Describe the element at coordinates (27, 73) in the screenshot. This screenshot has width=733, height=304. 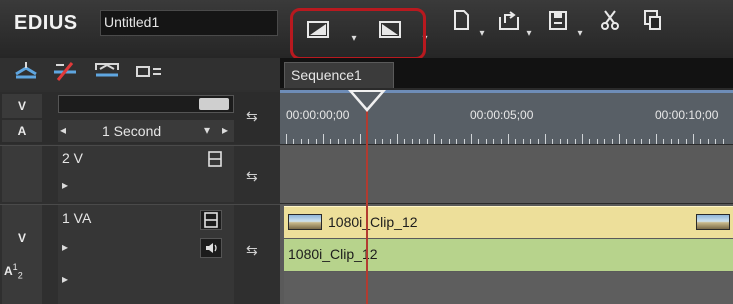
I see `add-track-icon` at that location.